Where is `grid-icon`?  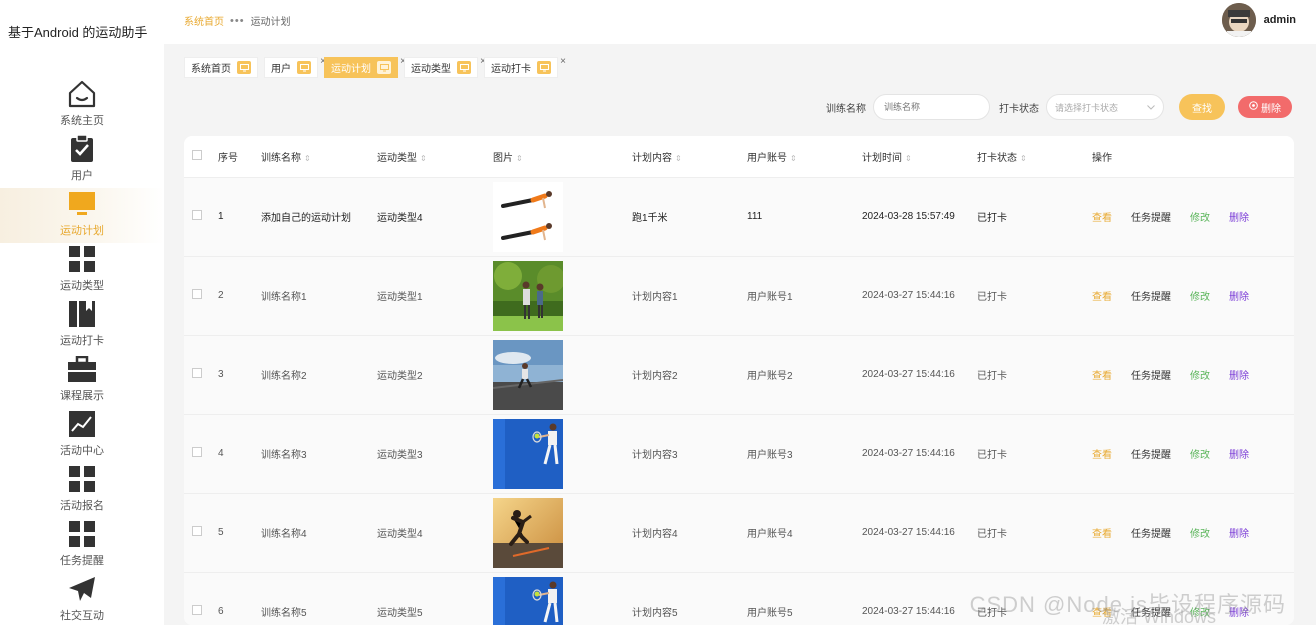 grid-icon is located at coordinates (82, 259).